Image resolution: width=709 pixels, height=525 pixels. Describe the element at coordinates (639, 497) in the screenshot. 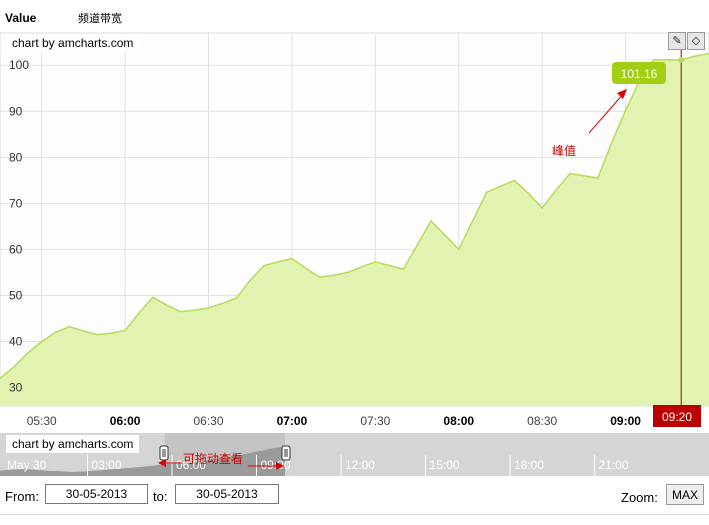

I see `zoom-label: Zoom:` at that location.